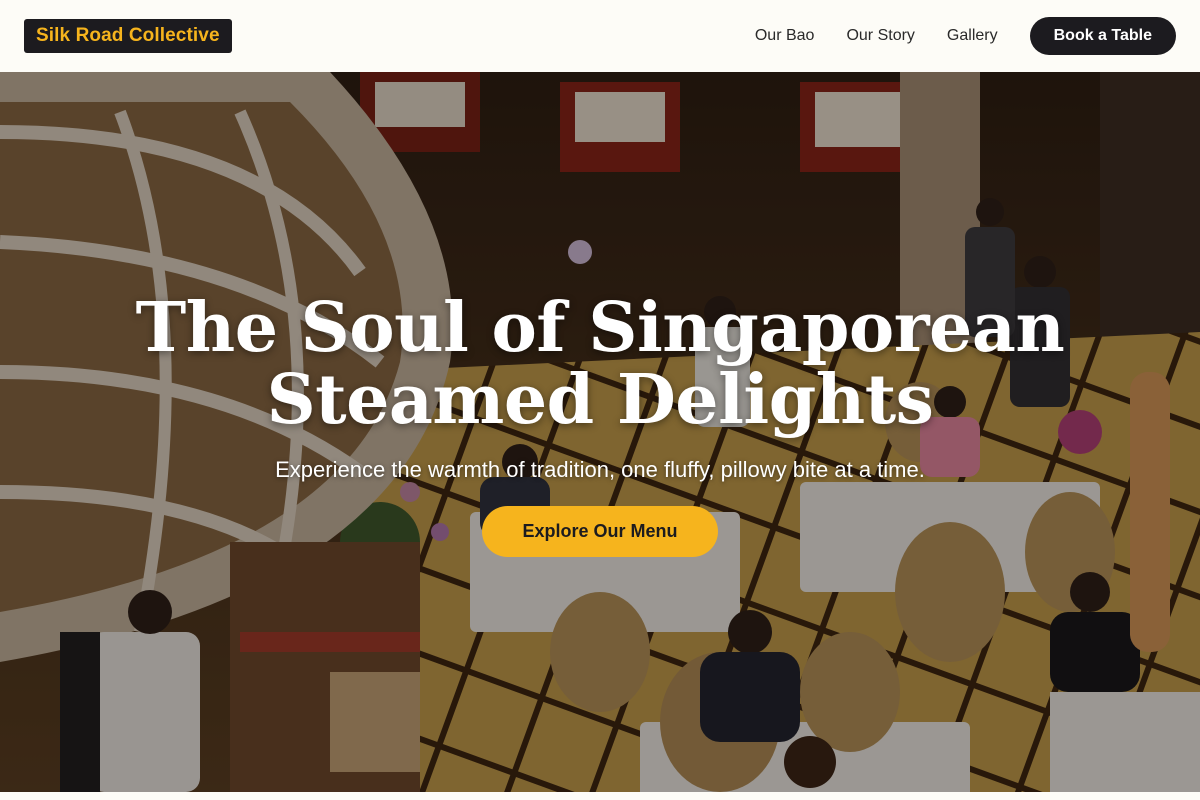 The image size is (1200, 800). Describe the element at coordinates (600, 796) in the screenshot. I see `page-bottom-strip` at that location.